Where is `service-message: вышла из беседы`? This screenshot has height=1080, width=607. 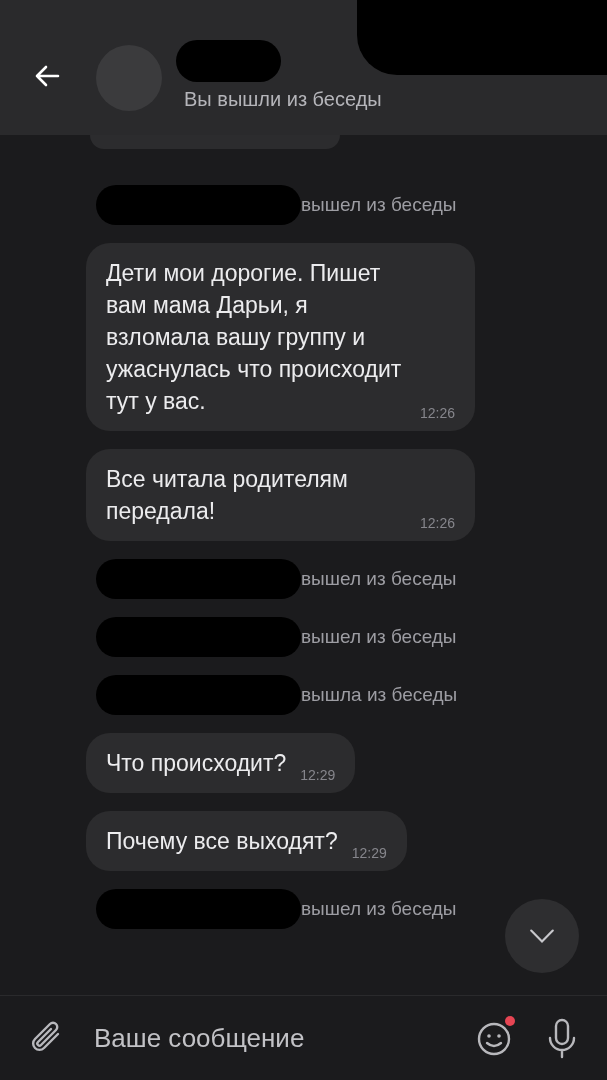 service-message: вышла из беседы is located at coordinates (379, 695).